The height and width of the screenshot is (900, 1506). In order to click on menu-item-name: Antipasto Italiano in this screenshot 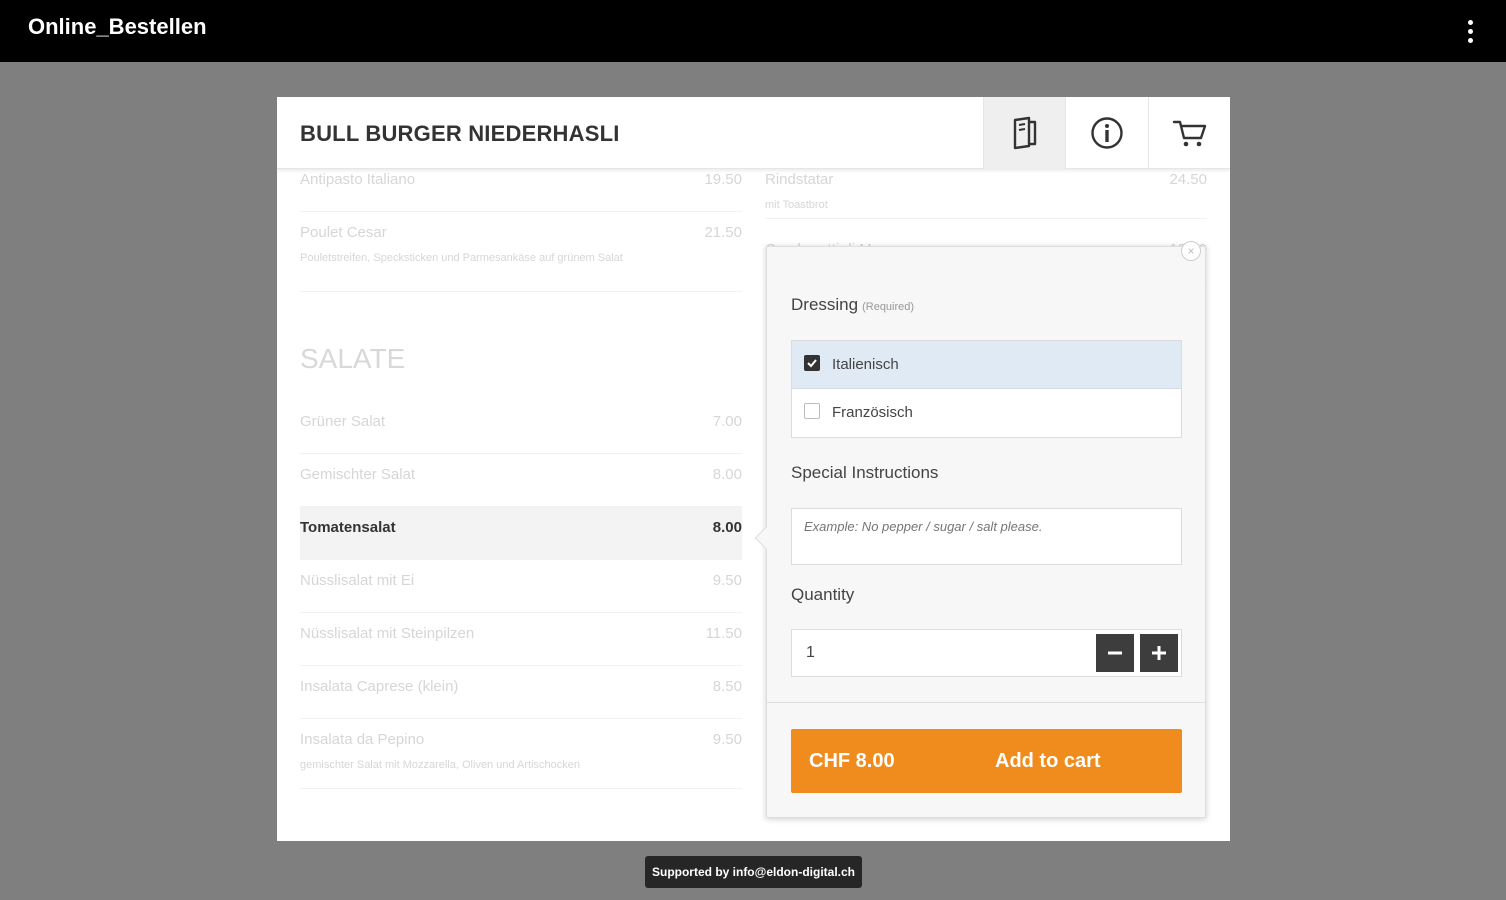, I will do `click(358, 179)`.